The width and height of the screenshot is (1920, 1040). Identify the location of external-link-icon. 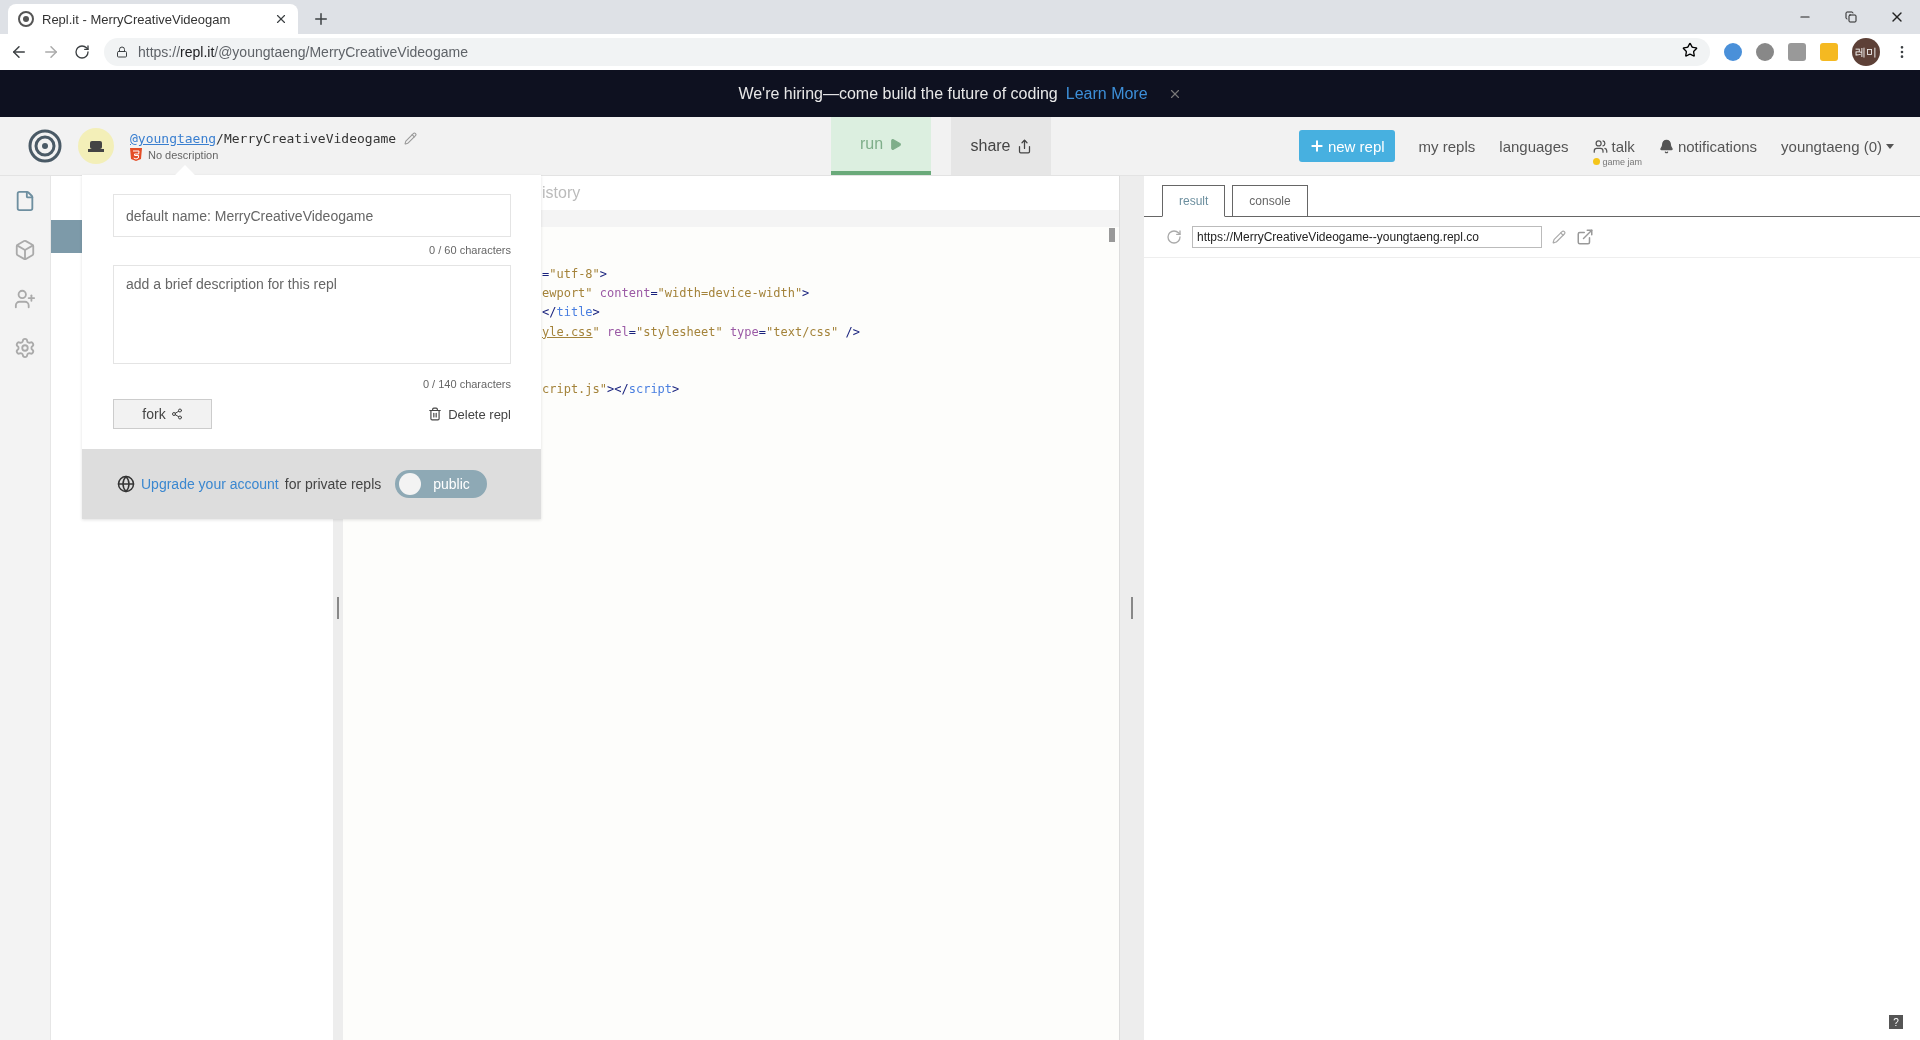
(1585, 237).